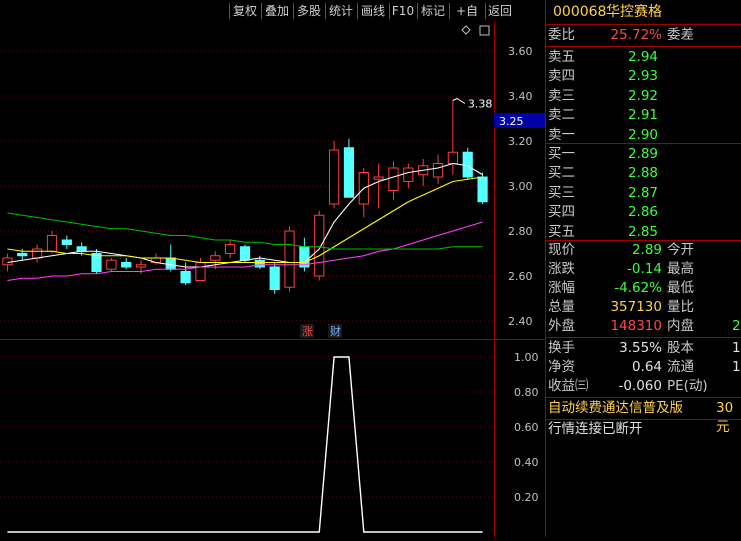 Image resolution: width=741 pixels, height=541 pixels. I want to click on price-axis-label: 3.60, so click(520, 51).